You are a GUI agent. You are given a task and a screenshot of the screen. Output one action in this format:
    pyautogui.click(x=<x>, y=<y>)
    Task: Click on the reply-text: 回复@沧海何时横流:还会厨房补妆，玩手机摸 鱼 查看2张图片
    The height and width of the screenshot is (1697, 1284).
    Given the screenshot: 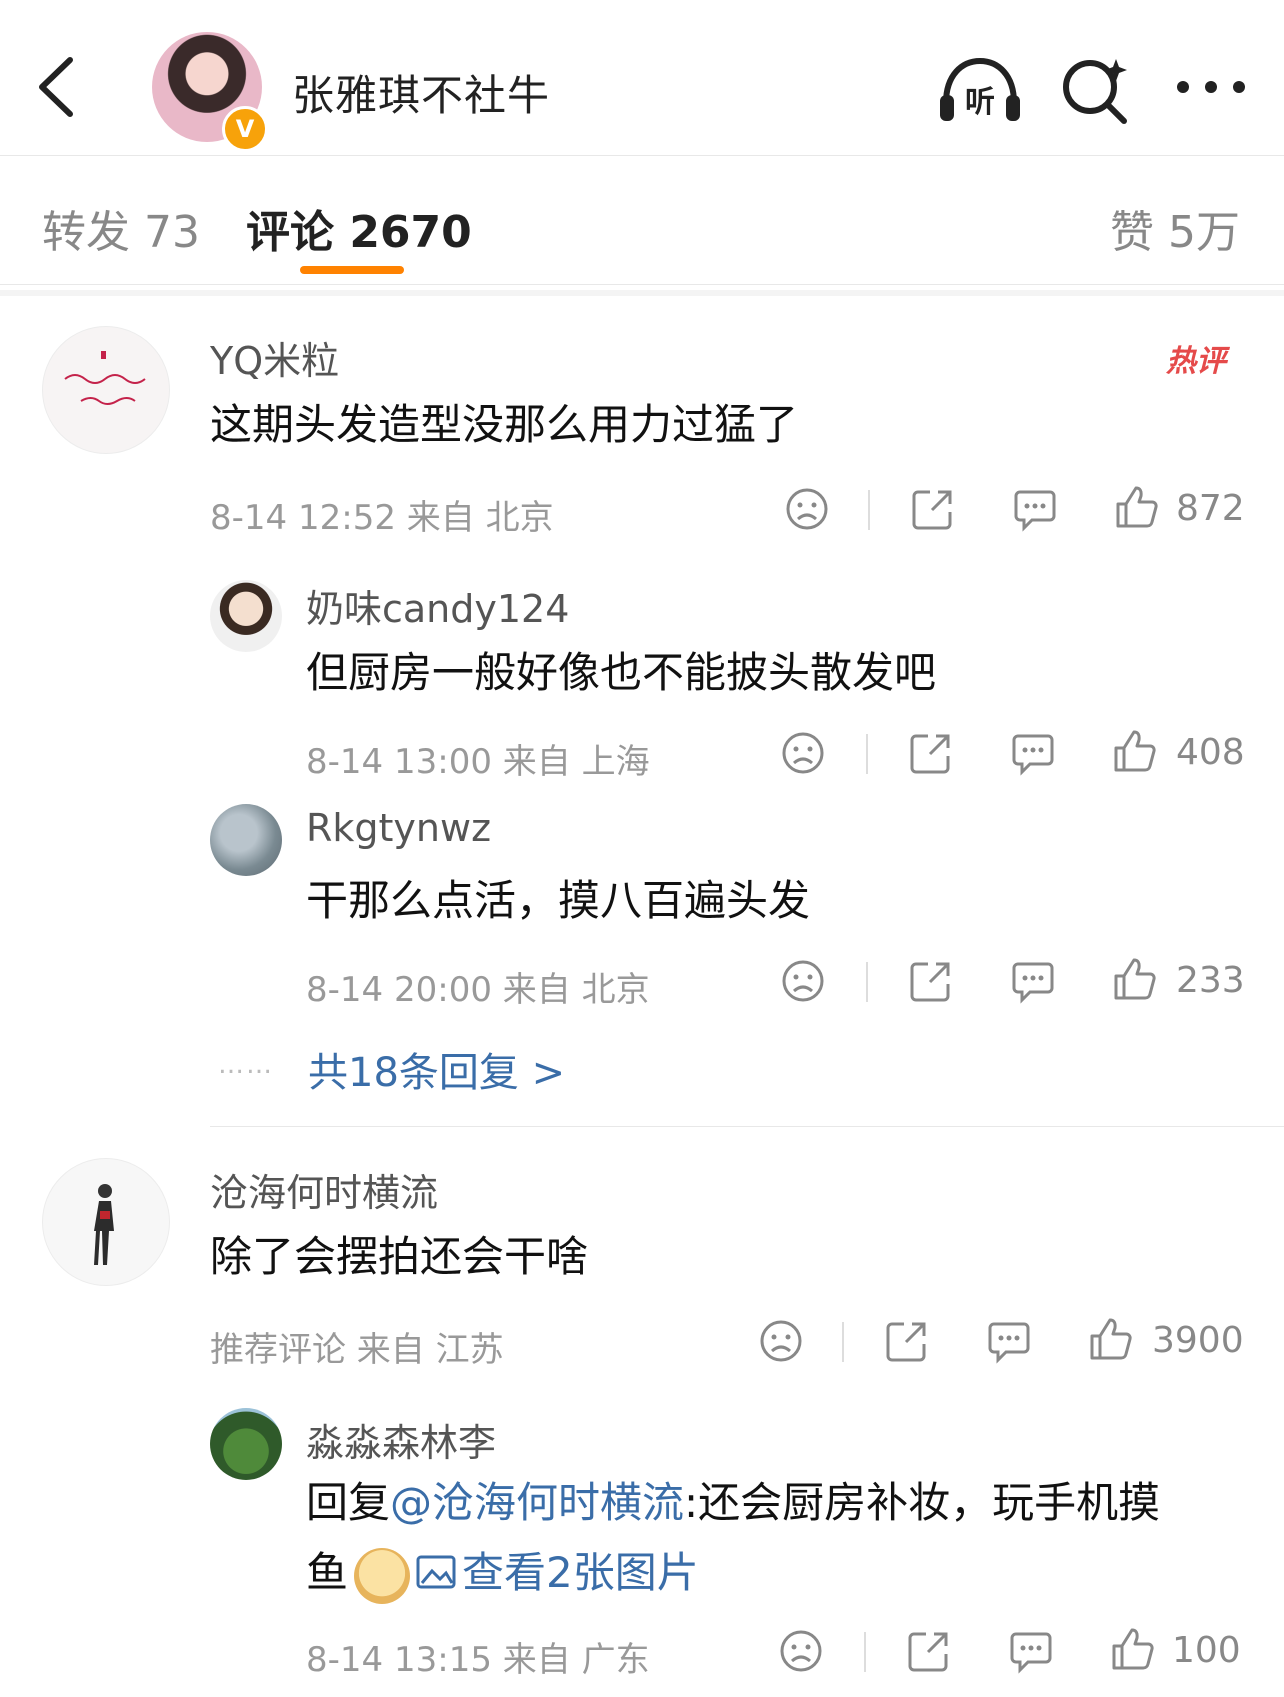 What is the action you would take?
    pyautogui.click(x=776, y=1538)
    